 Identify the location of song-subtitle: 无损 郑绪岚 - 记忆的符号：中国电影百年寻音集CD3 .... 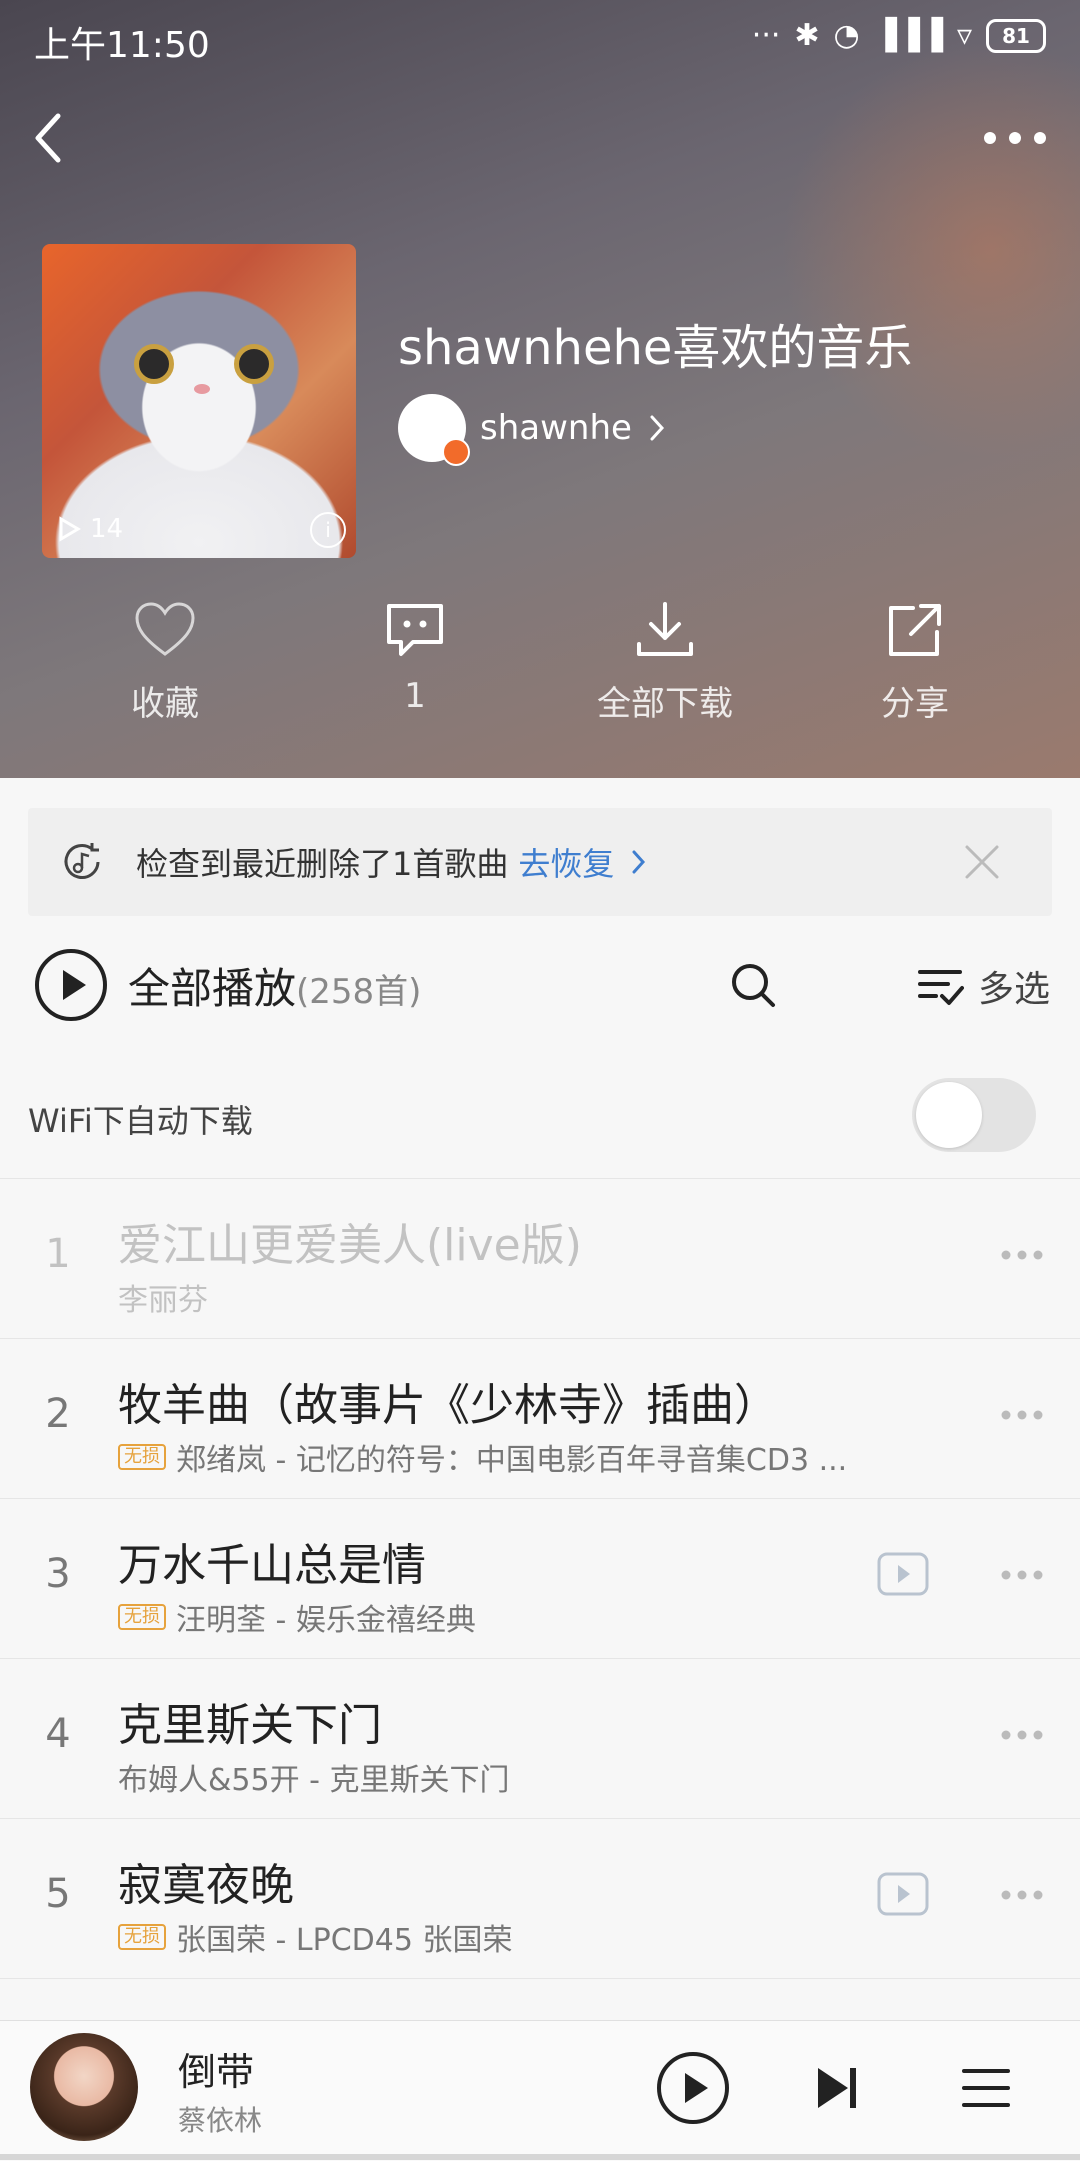
(482, 1457).